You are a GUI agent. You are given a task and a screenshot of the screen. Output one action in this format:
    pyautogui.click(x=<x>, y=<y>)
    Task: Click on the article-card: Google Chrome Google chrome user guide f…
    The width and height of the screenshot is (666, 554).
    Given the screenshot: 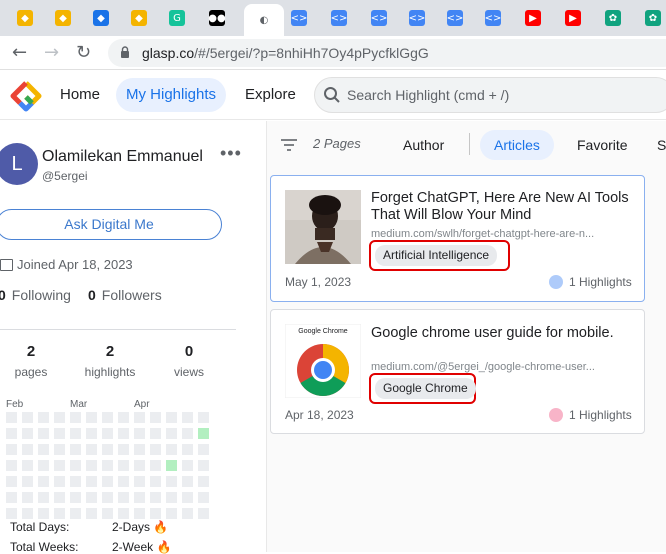 What is the action you would take?
    pyautogui.click(x=457, y=371)
    